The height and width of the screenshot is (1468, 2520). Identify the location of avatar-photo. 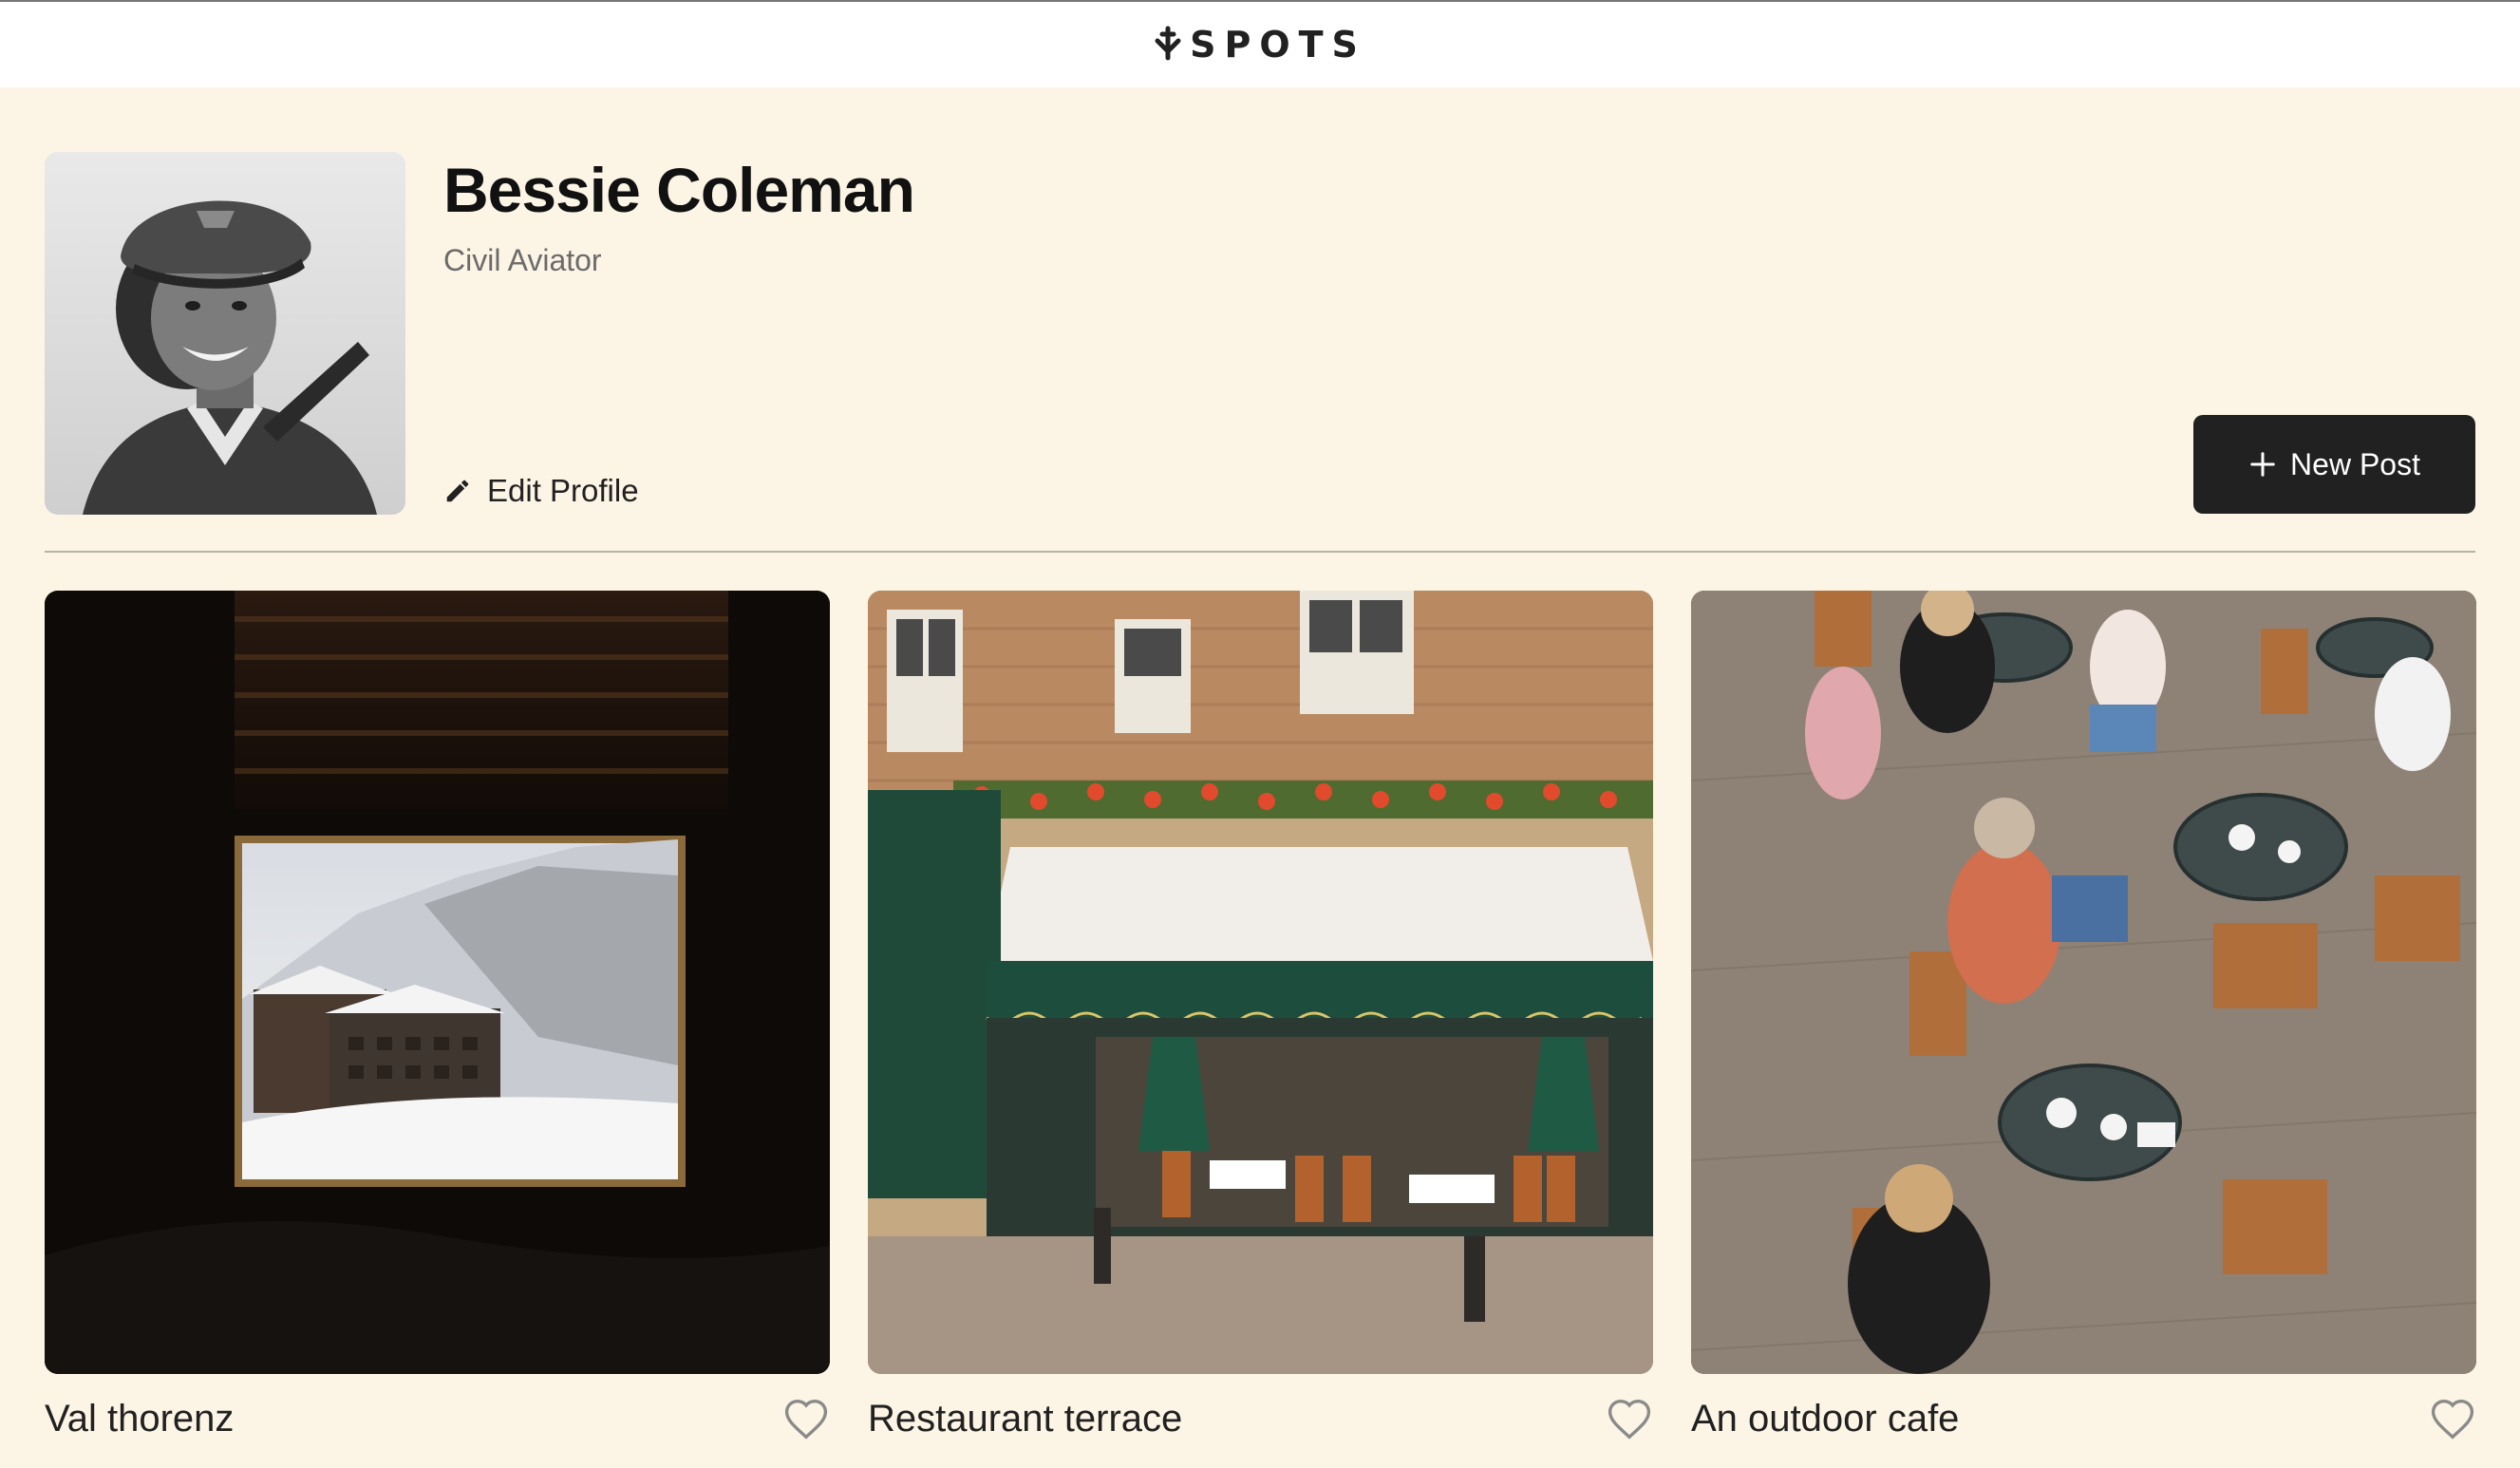
(225, 333).